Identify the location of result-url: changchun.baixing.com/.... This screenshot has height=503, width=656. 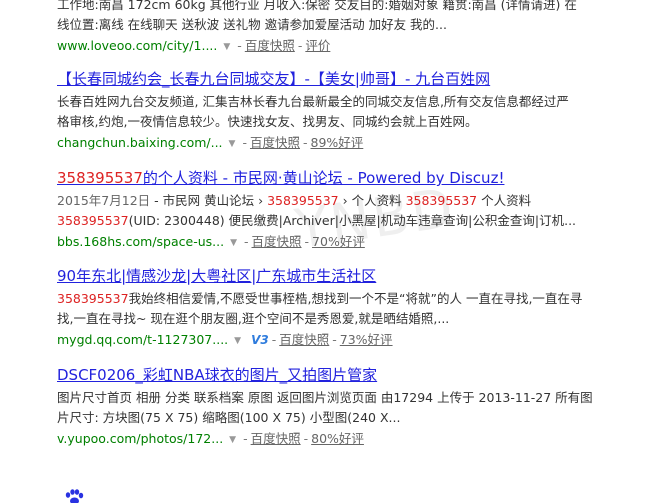
(140, 142).